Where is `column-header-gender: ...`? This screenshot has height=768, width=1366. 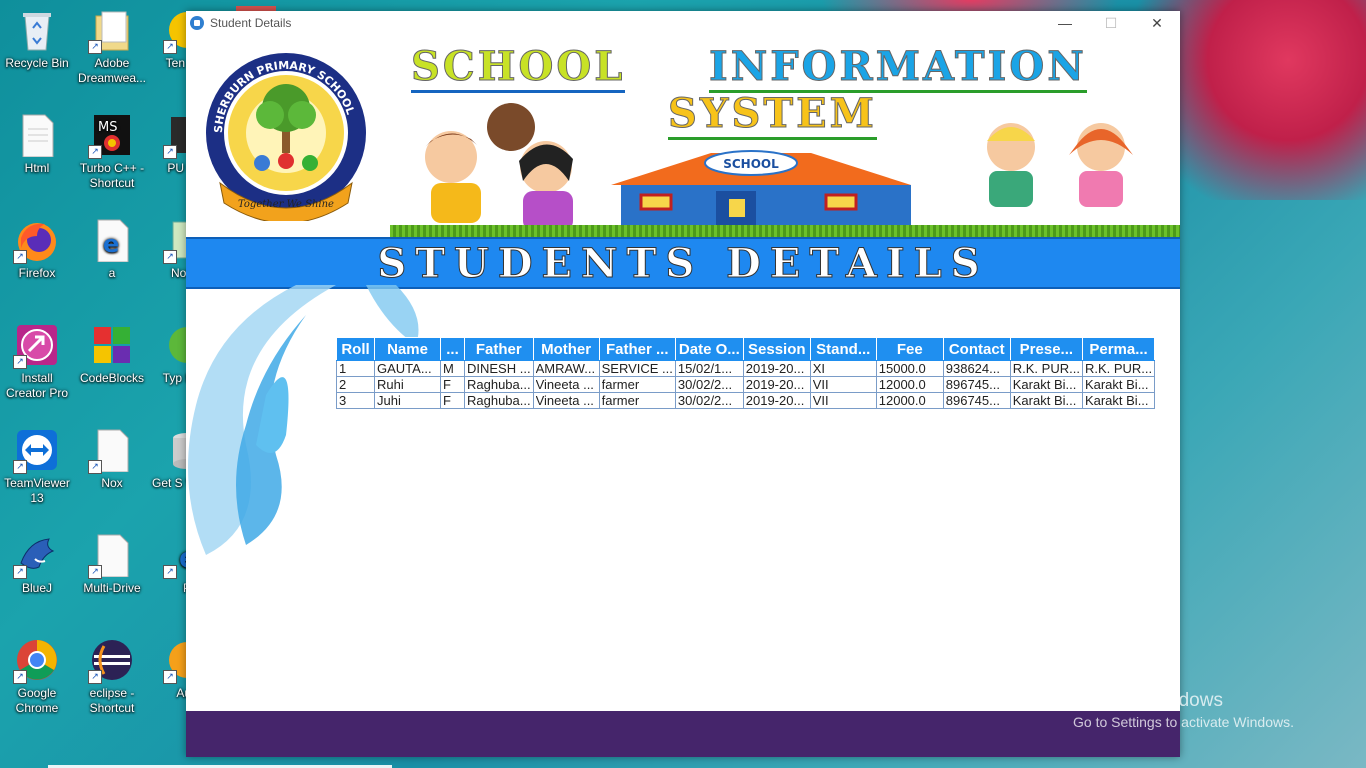 column-header-gender: ... is located at coordinates (452, 349).